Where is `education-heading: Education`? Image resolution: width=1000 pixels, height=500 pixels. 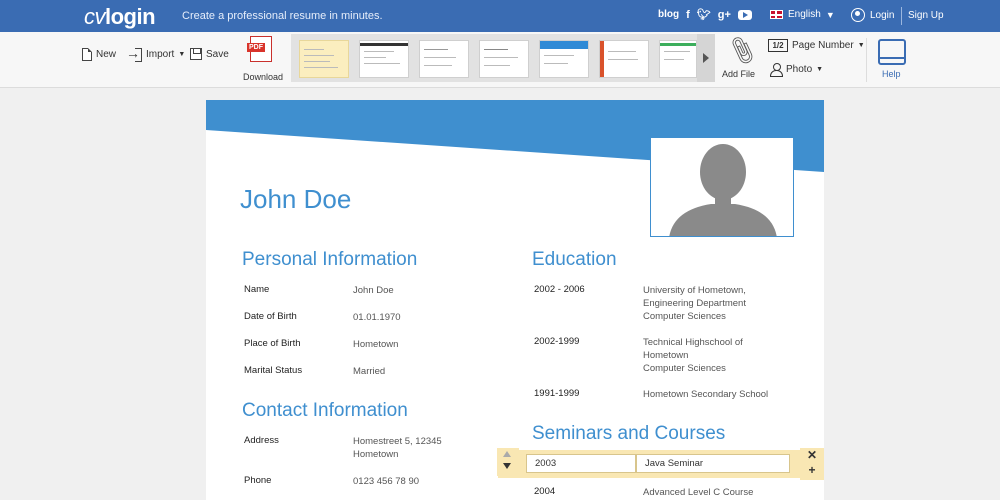
education-heading: Education is located at coordinates (574, 260).